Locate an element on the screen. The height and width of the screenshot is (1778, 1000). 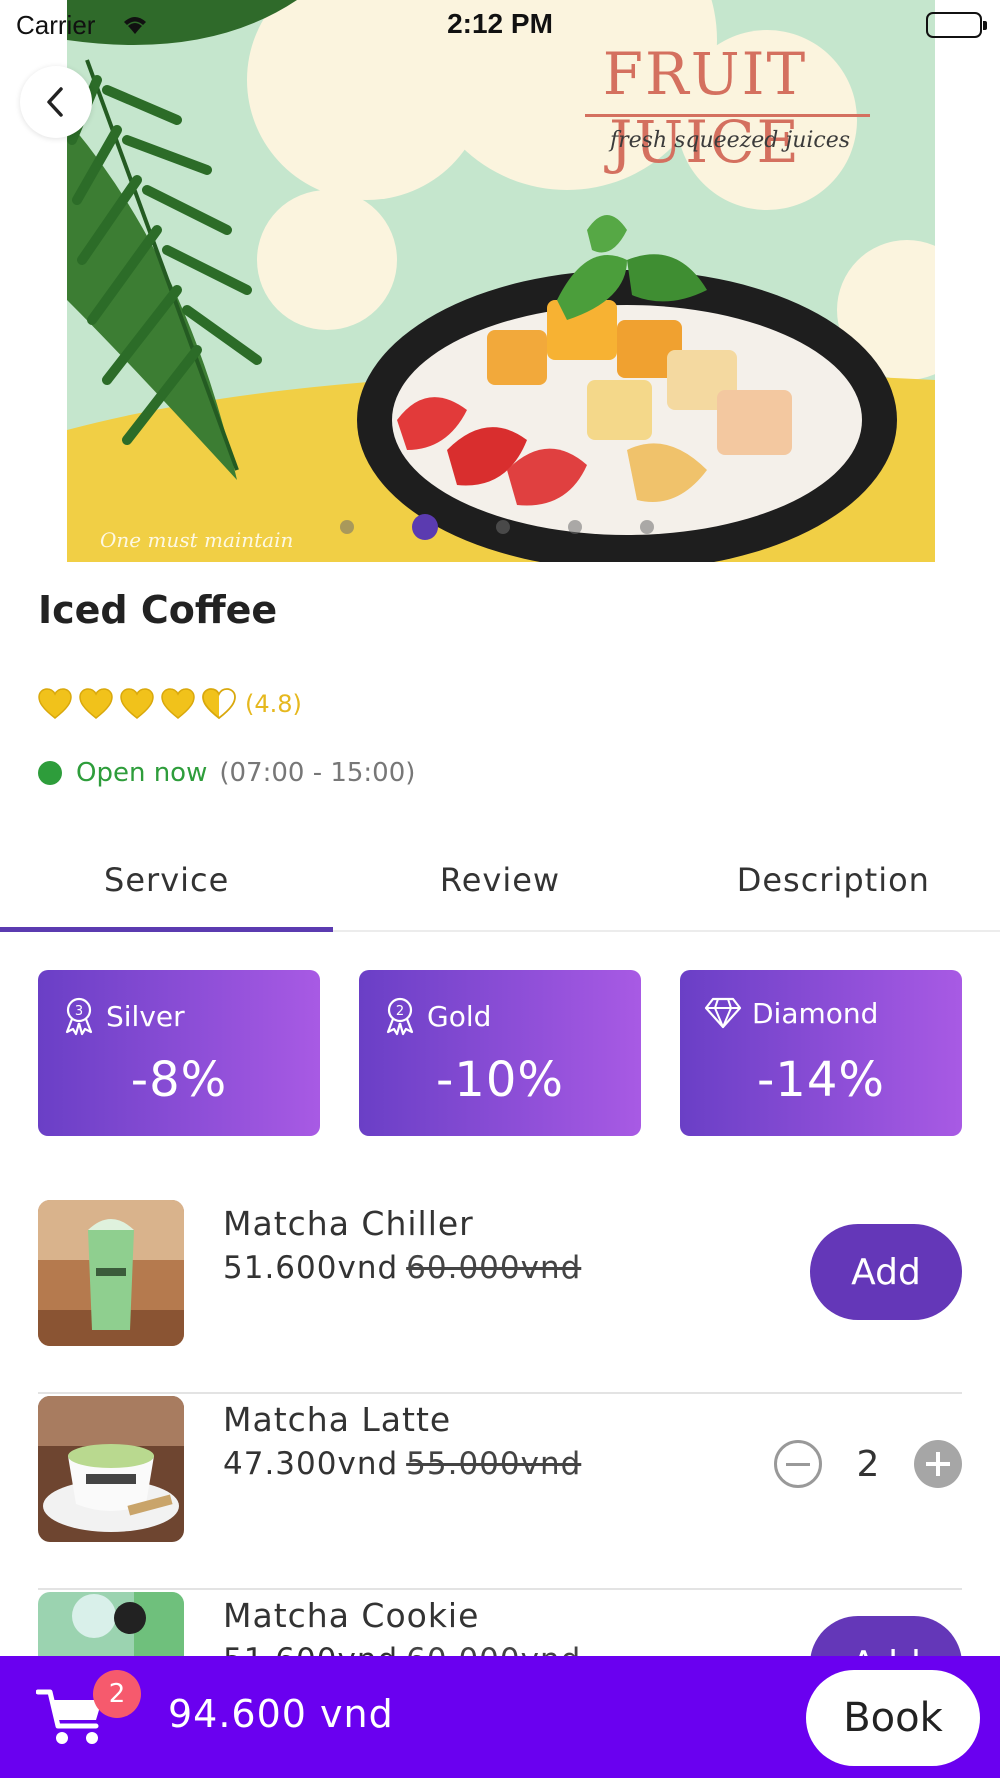
current-price: 47.300vnd is located at coordinates (311, 1464).